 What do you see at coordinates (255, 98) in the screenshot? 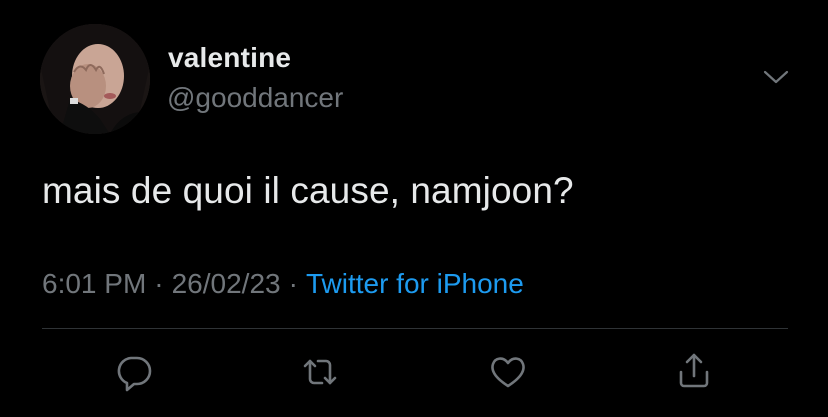
I see `user-handle: @gooddancer` at bounding box center [255, 98].